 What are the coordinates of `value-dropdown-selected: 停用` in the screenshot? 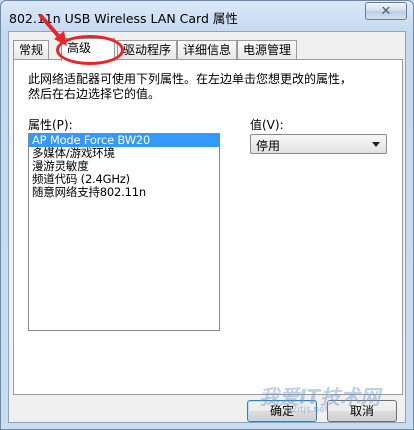 It's located at (268, 146).